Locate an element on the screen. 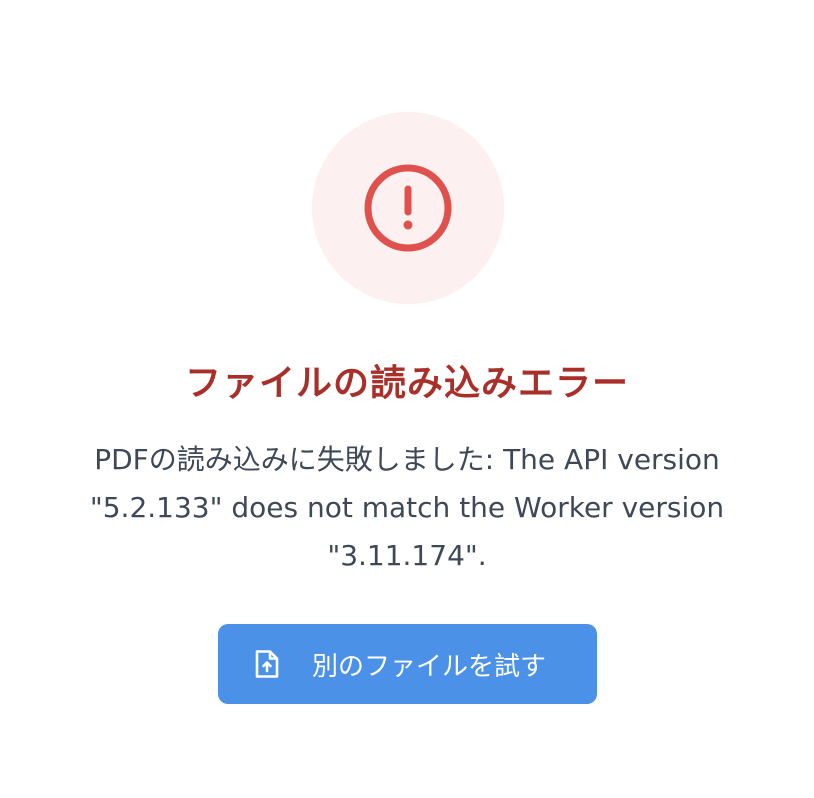 Image resolution: width=814 pixels, height=798 pixels. try-another-file-button: 別のファイルを試す is located at coordinates (407, 664).